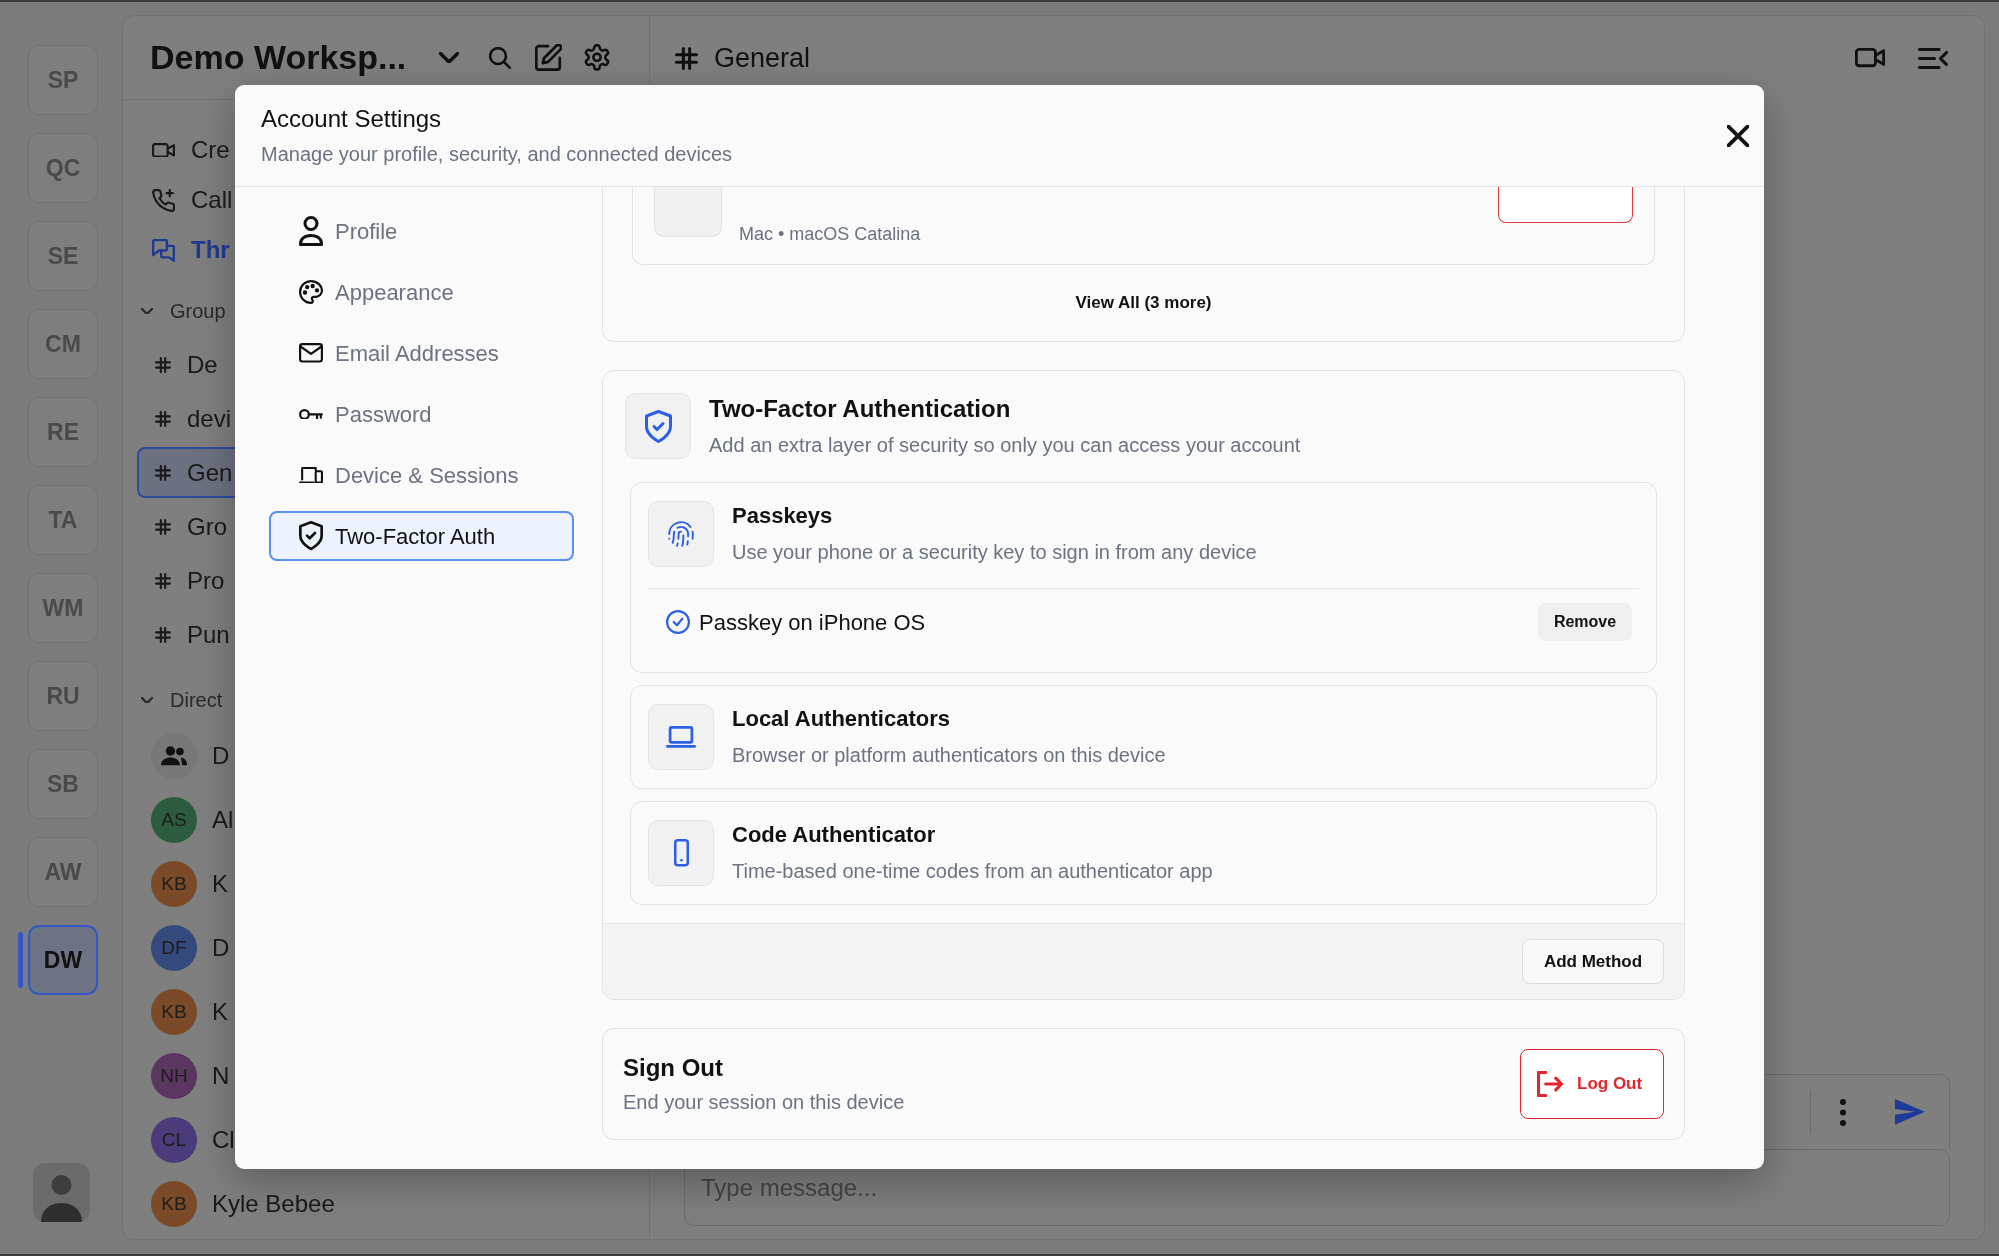  I want to click on laptop-icon, so click(681, 737).